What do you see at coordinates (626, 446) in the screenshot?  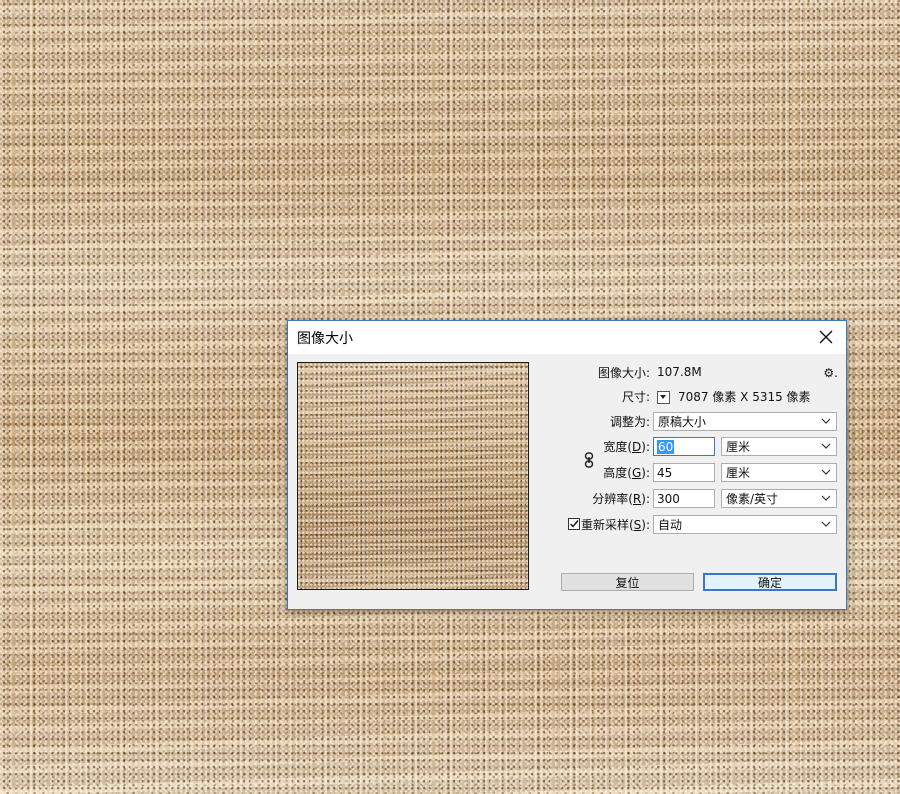 I see `width-label: 宽度(D):` at bounding box center [626, 446].